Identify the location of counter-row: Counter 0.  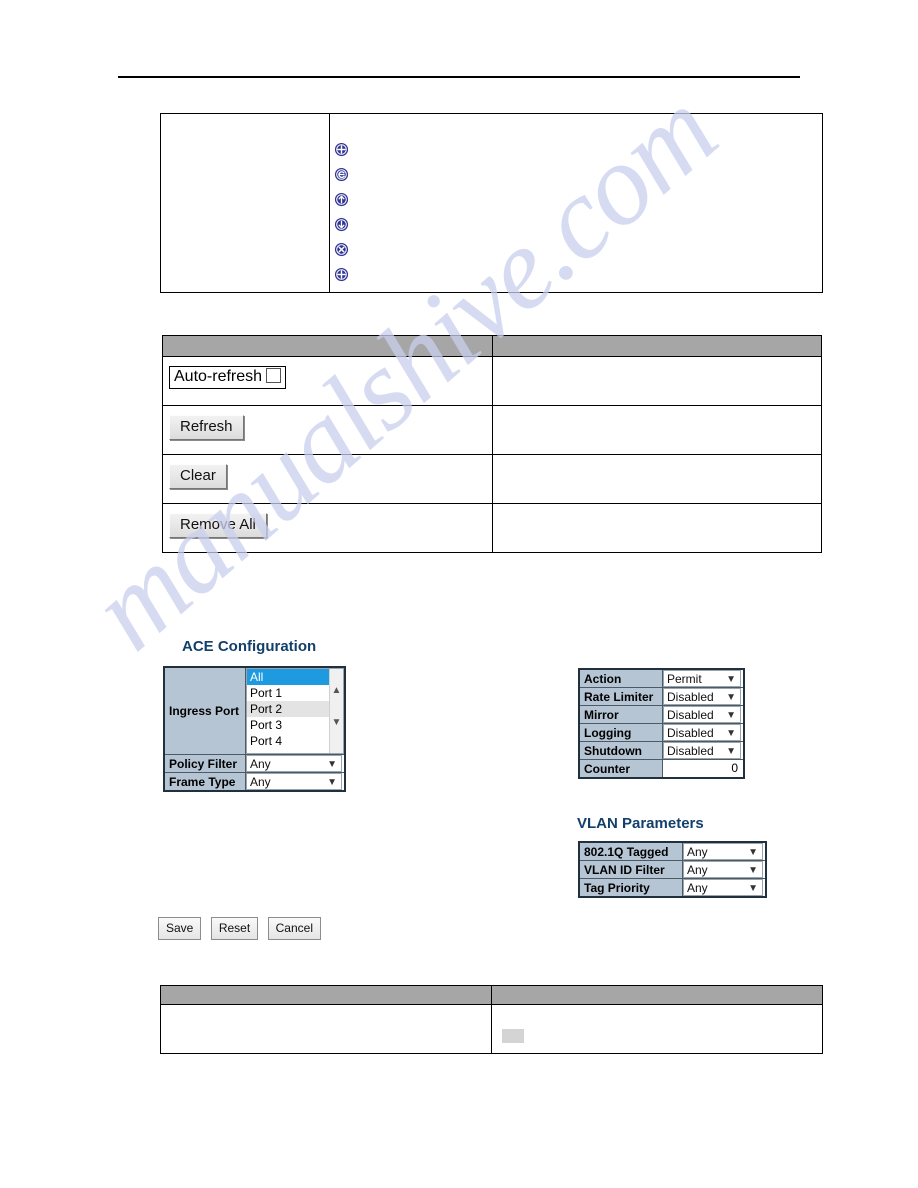
(661, 769).